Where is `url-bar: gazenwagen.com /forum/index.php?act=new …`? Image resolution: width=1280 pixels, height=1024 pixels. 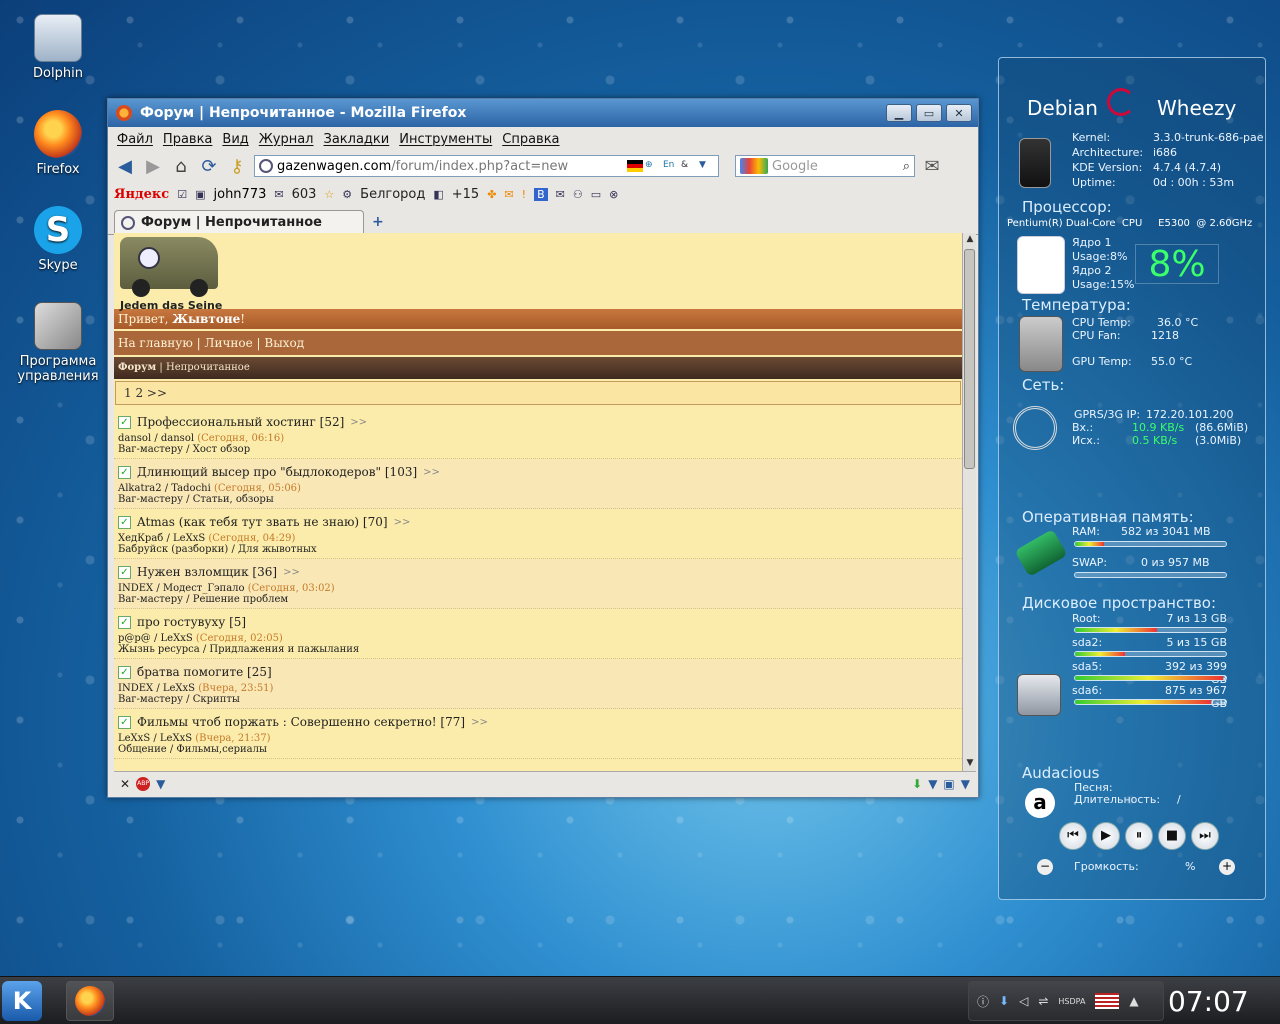
url-bar: gazenwagen.com /forum/index.php?act=new … is located at coordinates (486, 166).